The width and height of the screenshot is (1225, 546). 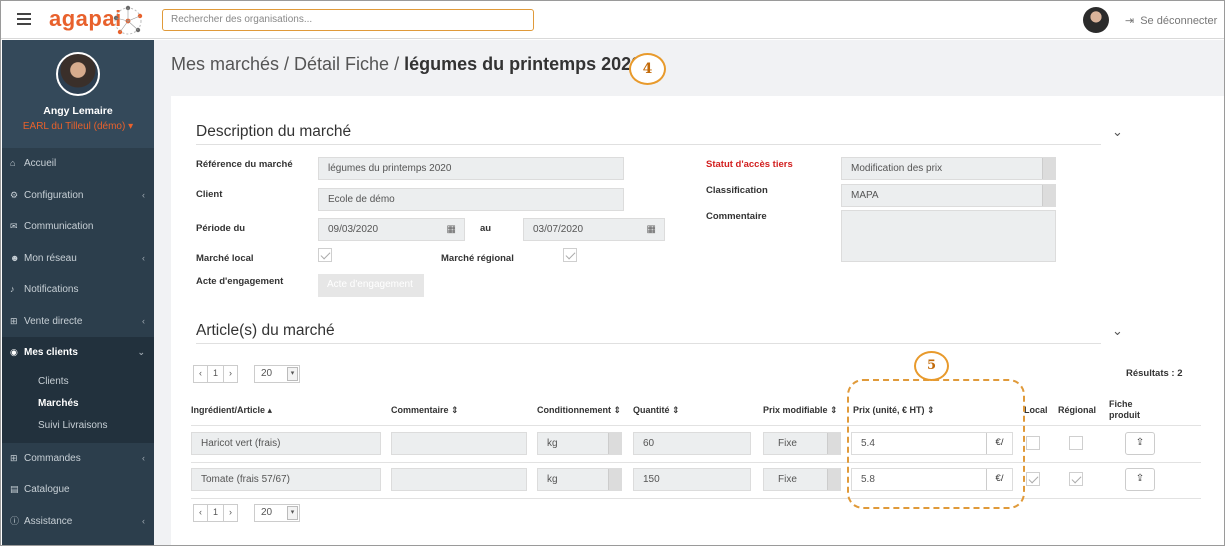 I want to click on row1-qty: 60, so click(x=692, y=443).